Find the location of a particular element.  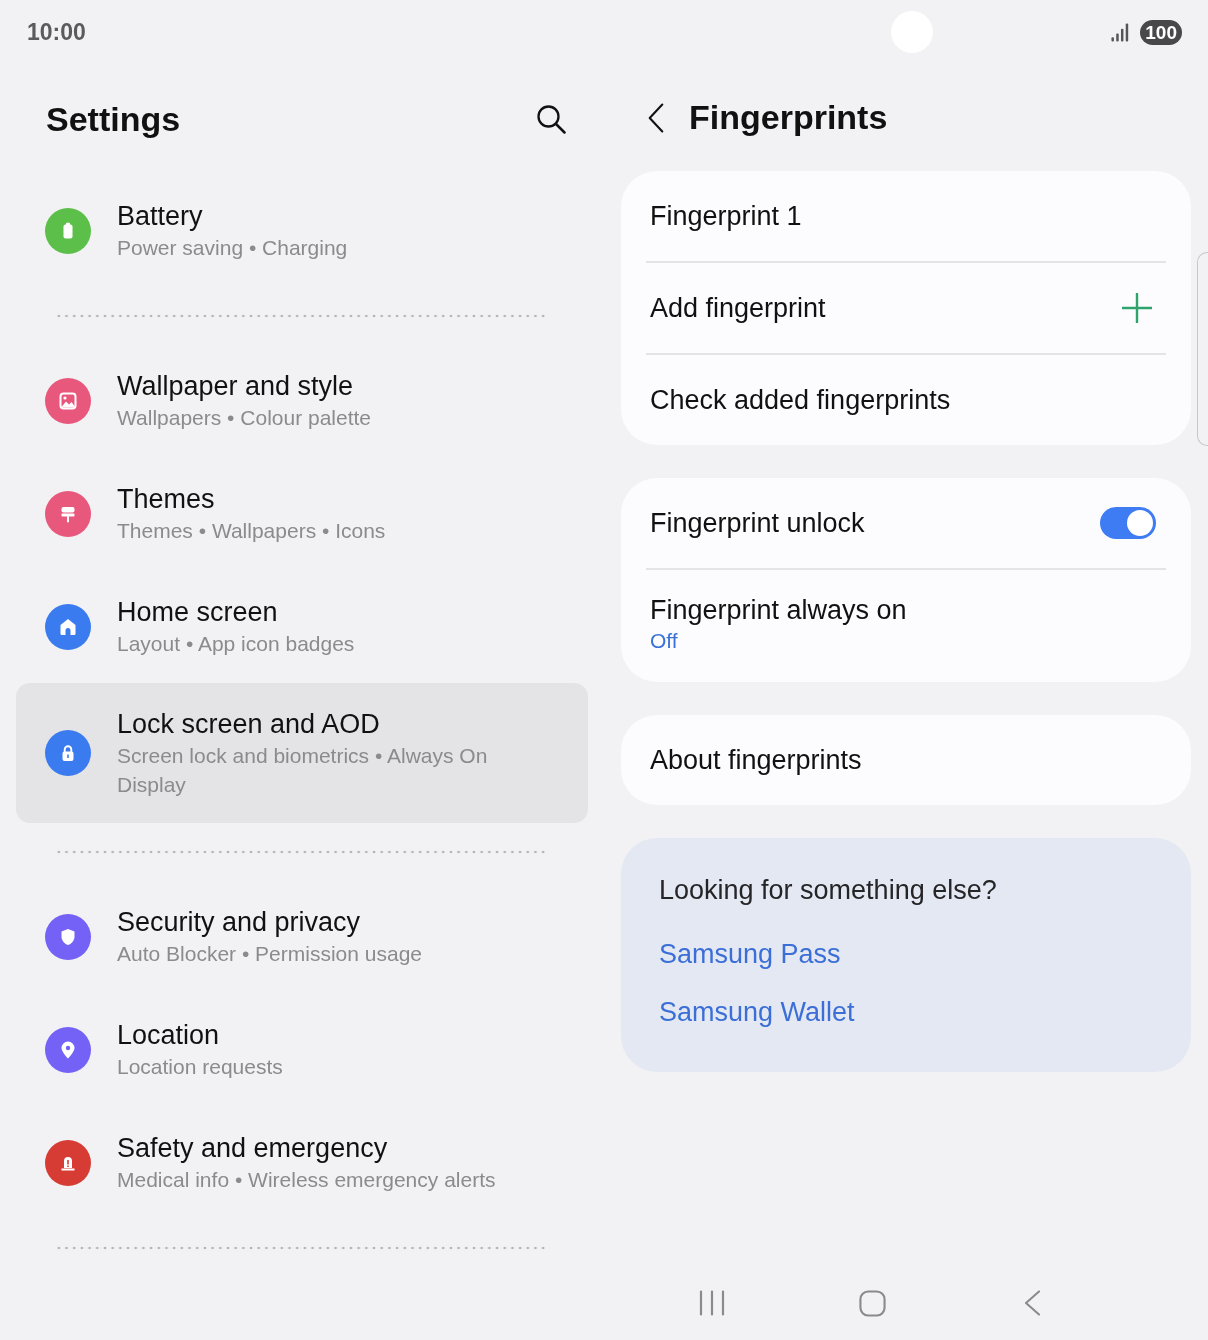

page-title: Settings is located at coordinates (113, 119).